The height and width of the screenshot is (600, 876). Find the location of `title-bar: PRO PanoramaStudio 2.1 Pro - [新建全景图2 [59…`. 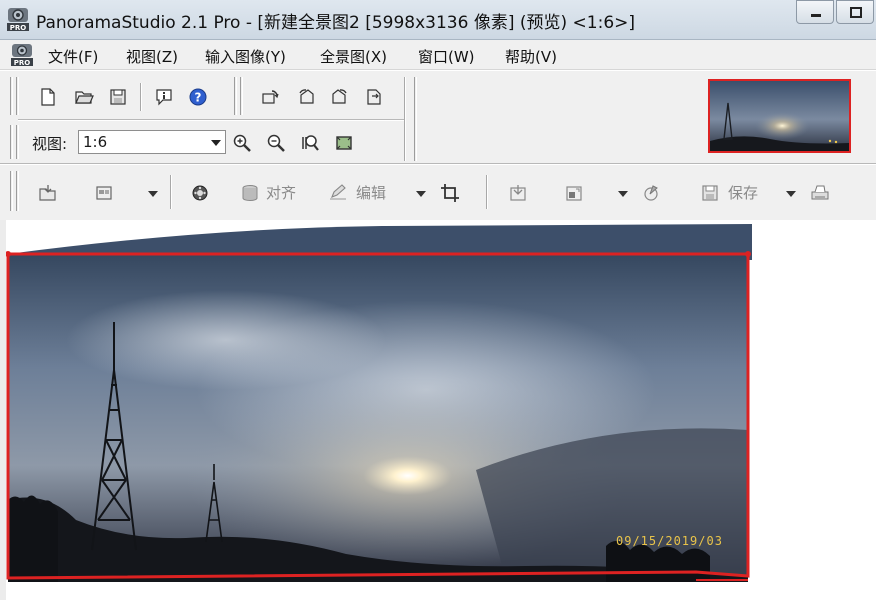

title-bar: PRO PanoramaStudio 2.1 Pro - [新建全景图2 [59… is located at coordinates (438, 20).